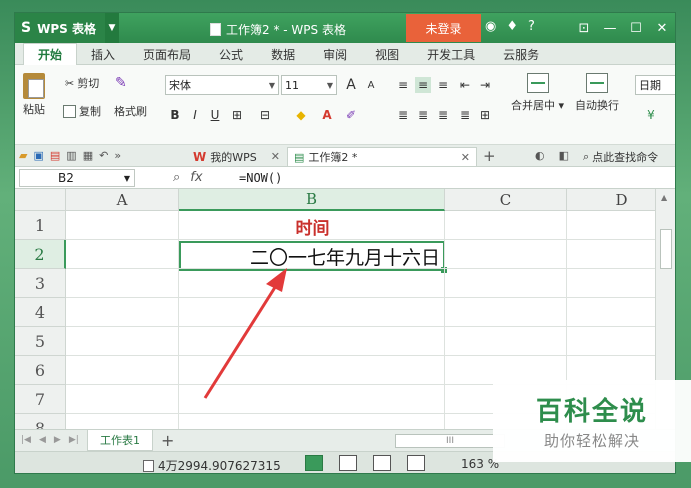 Image resolution: width=691 pixels, height=488 pixels. I want to click on maximize-icon: ☐, so click(636, 28).